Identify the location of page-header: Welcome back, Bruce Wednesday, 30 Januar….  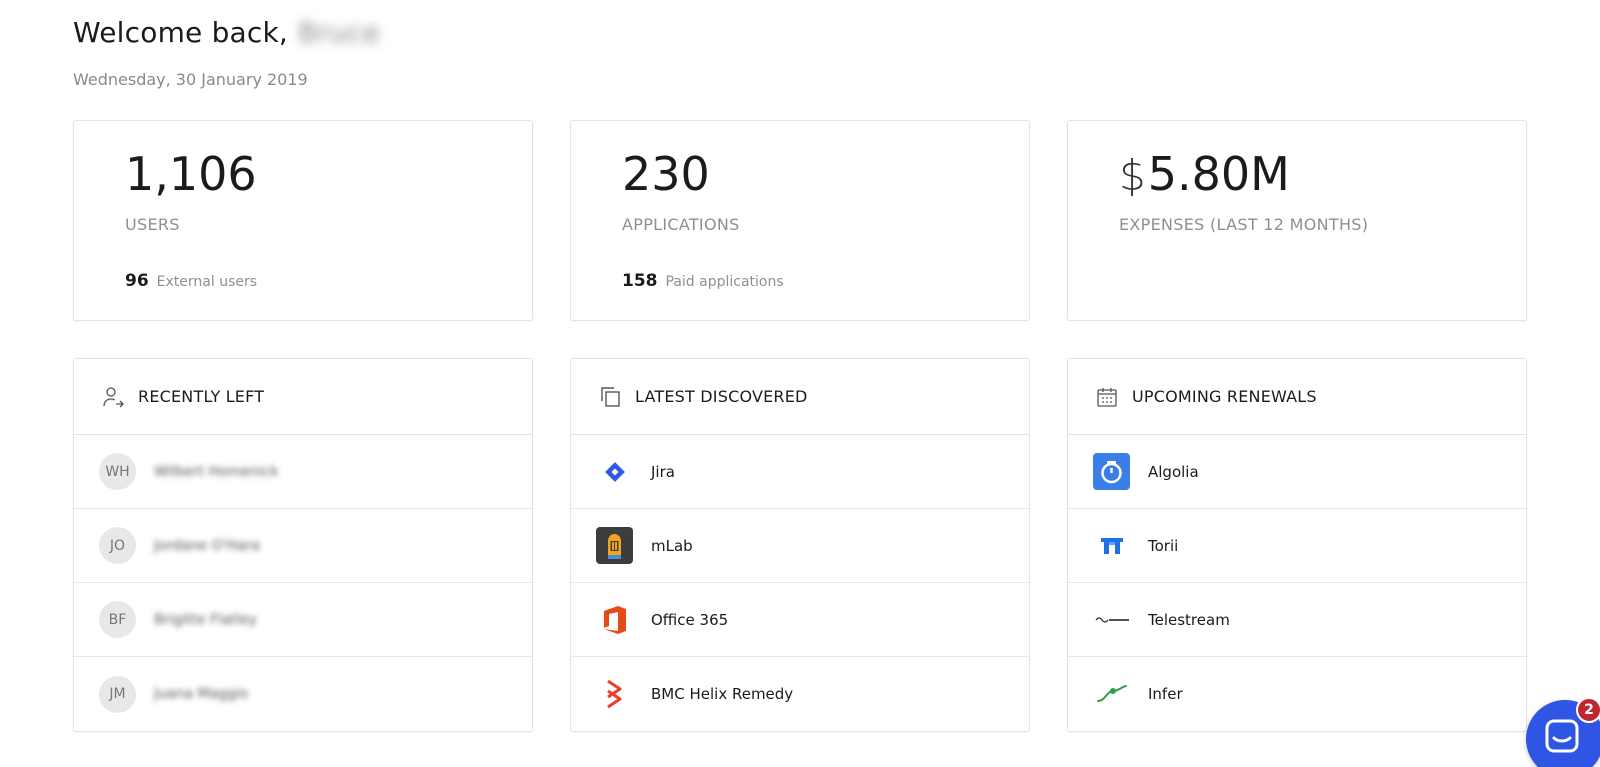
(226, 51).